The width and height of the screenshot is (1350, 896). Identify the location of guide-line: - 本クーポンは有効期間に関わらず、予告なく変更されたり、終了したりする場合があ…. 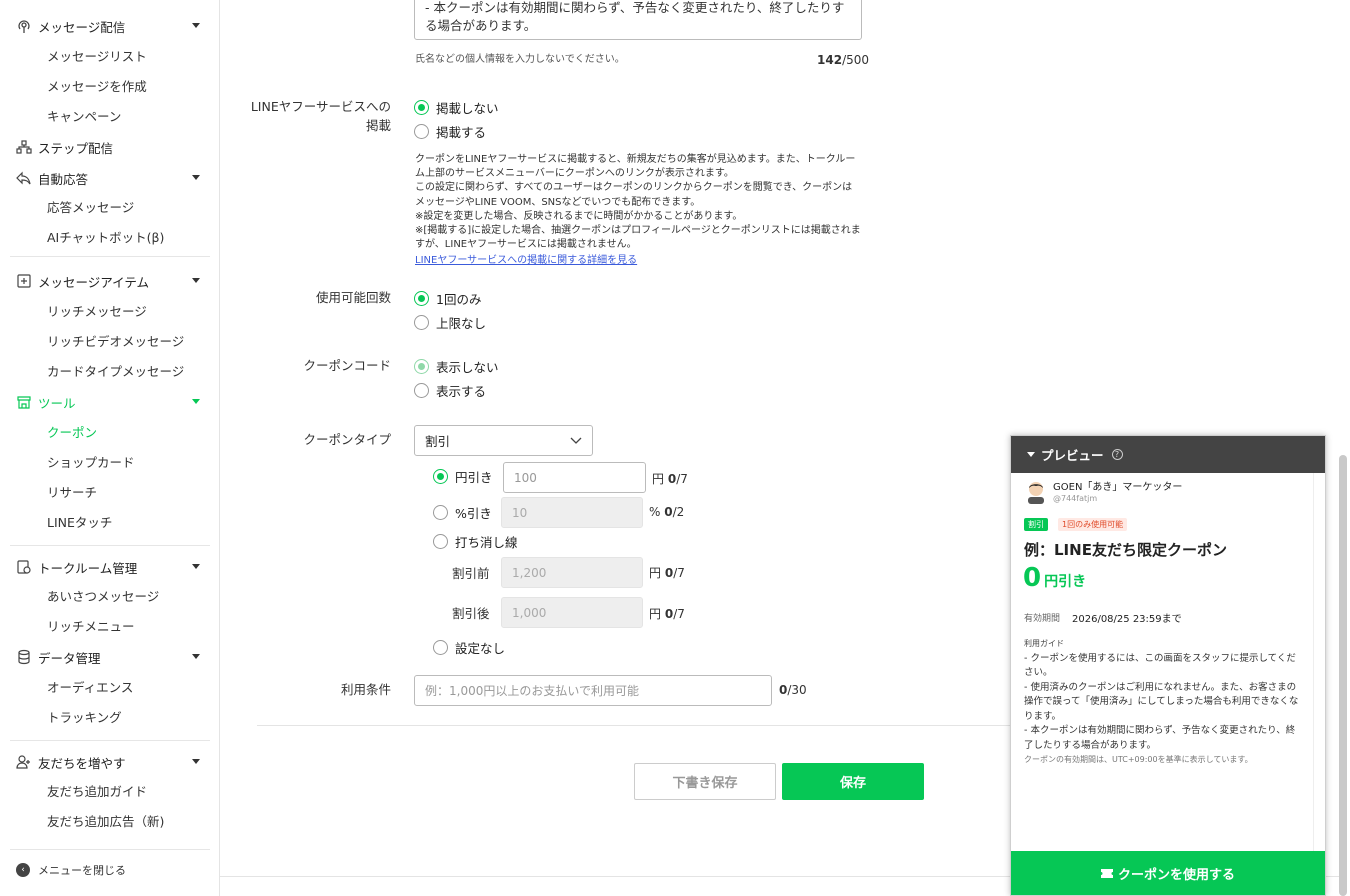
(1160, 738).